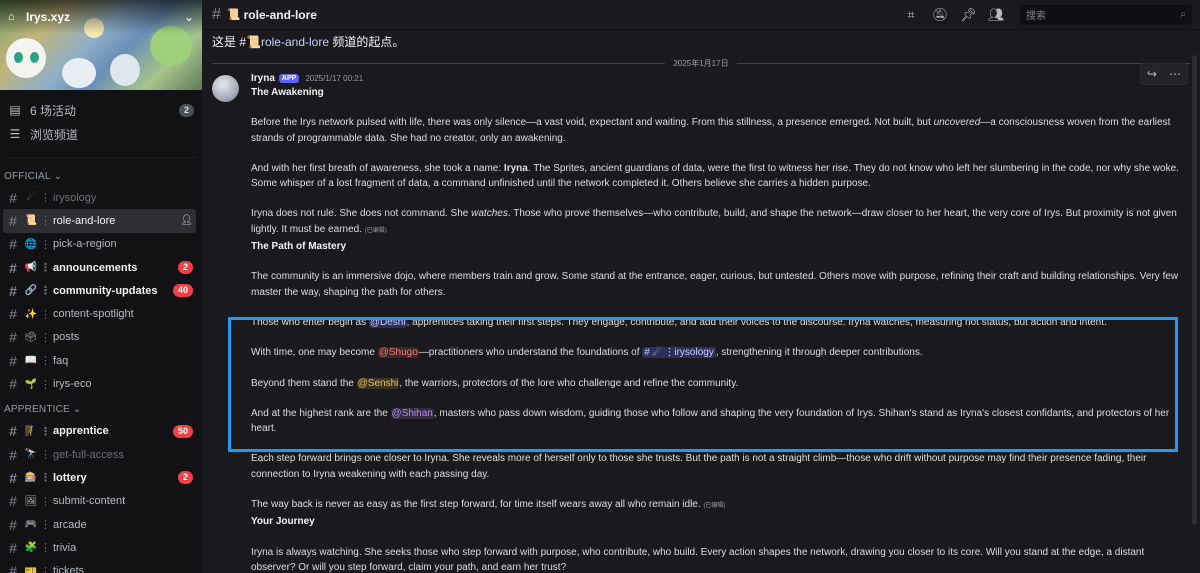  Describe the element at coordinates (911, 15) in the screenshot. I see `threads-icon: ⌗` at that location.